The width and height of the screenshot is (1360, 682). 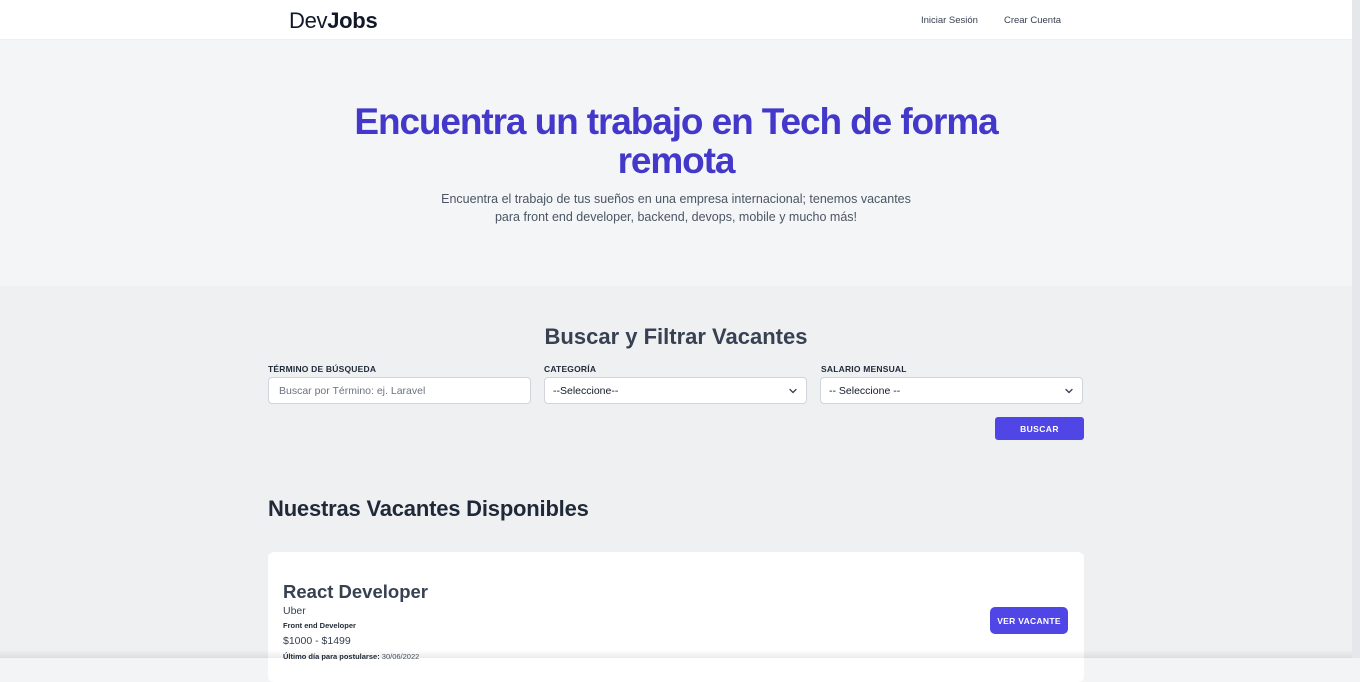 I want to click on job-category: Front end Developer, so click(x=319, y=625).